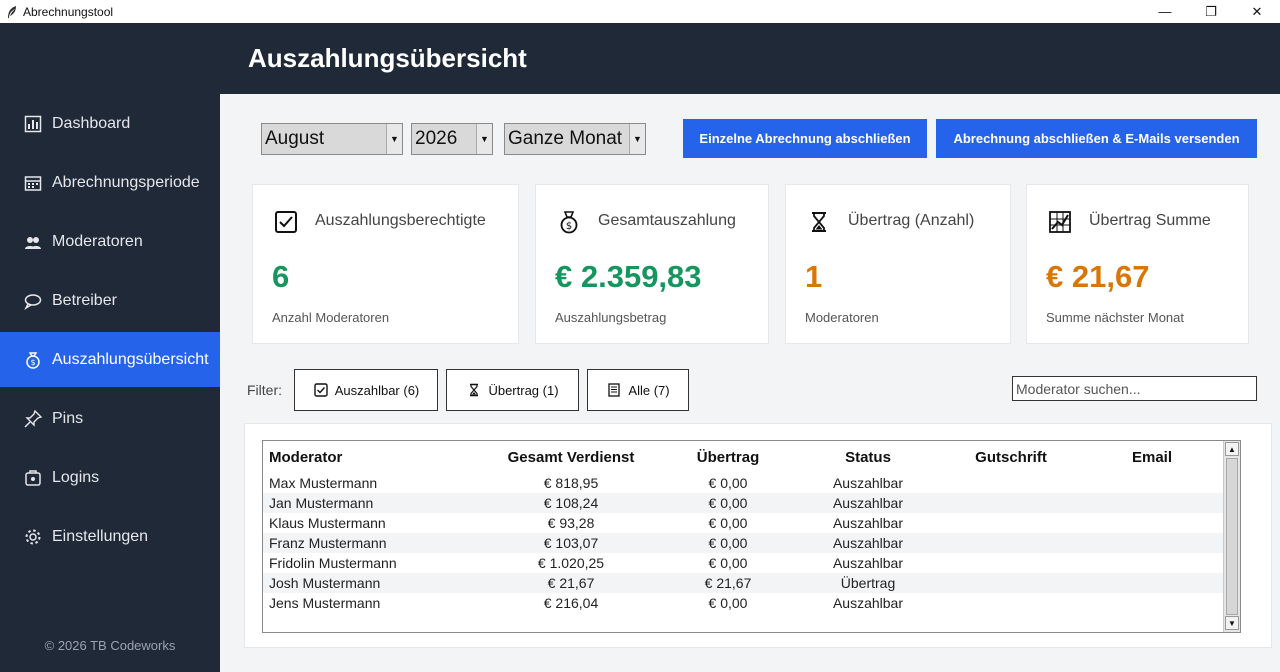 This screenshot has width=1280, height=672. I want to click on maximize-button: ❐, so click(1211, 11).